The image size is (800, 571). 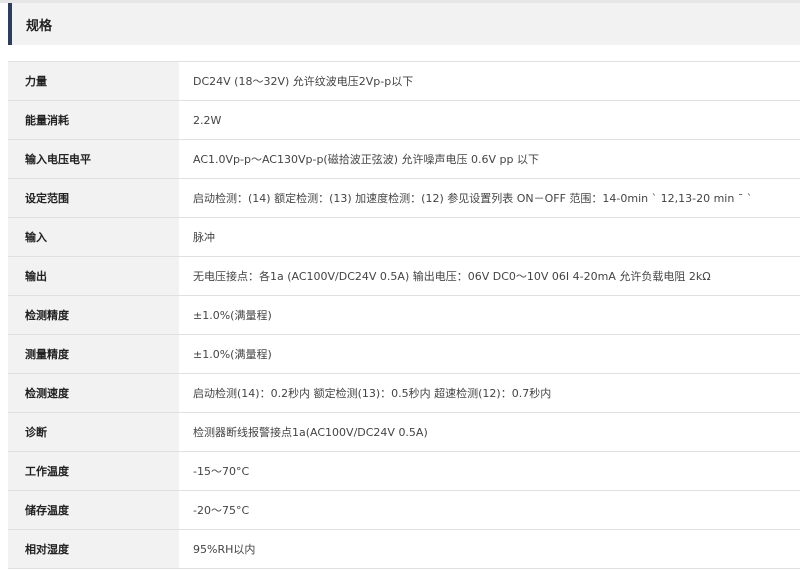 I want to click on spec-row-diagnosis: 诊断 检测器断线报警接点1a(AC100V/DC24V 0.5A), so click(x=404, y=432).